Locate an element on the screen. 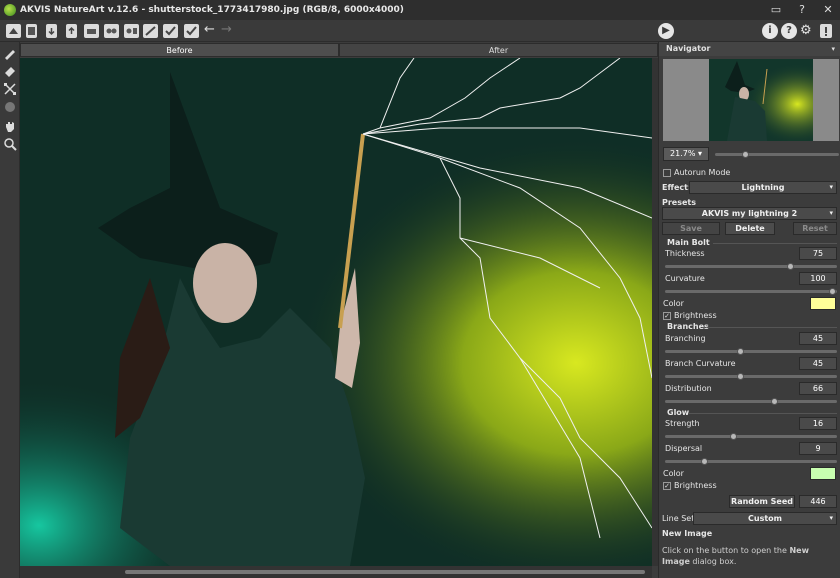 This screenshot has width=840, height=578. info-icon: i is located at coordinates (770, 31).